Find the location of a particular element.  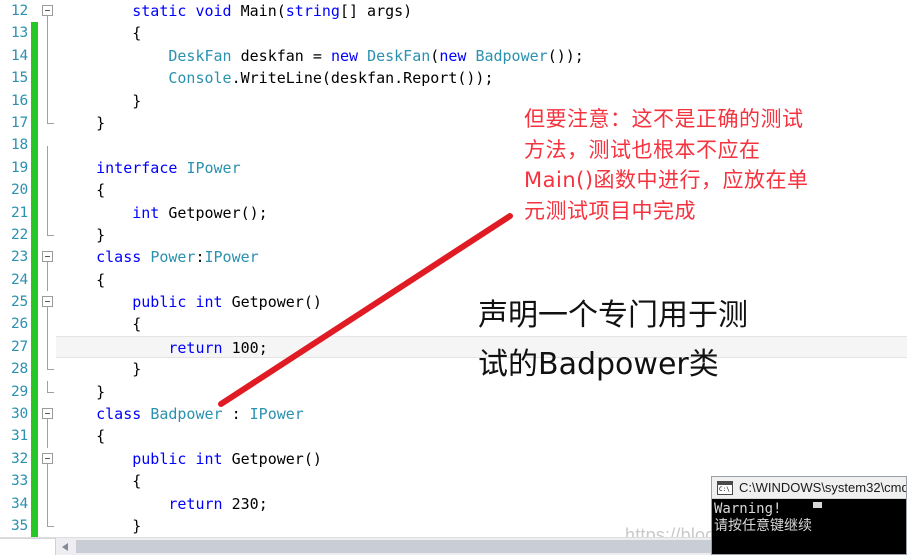

code-line: 24 { is located at coordinates (453, 280).